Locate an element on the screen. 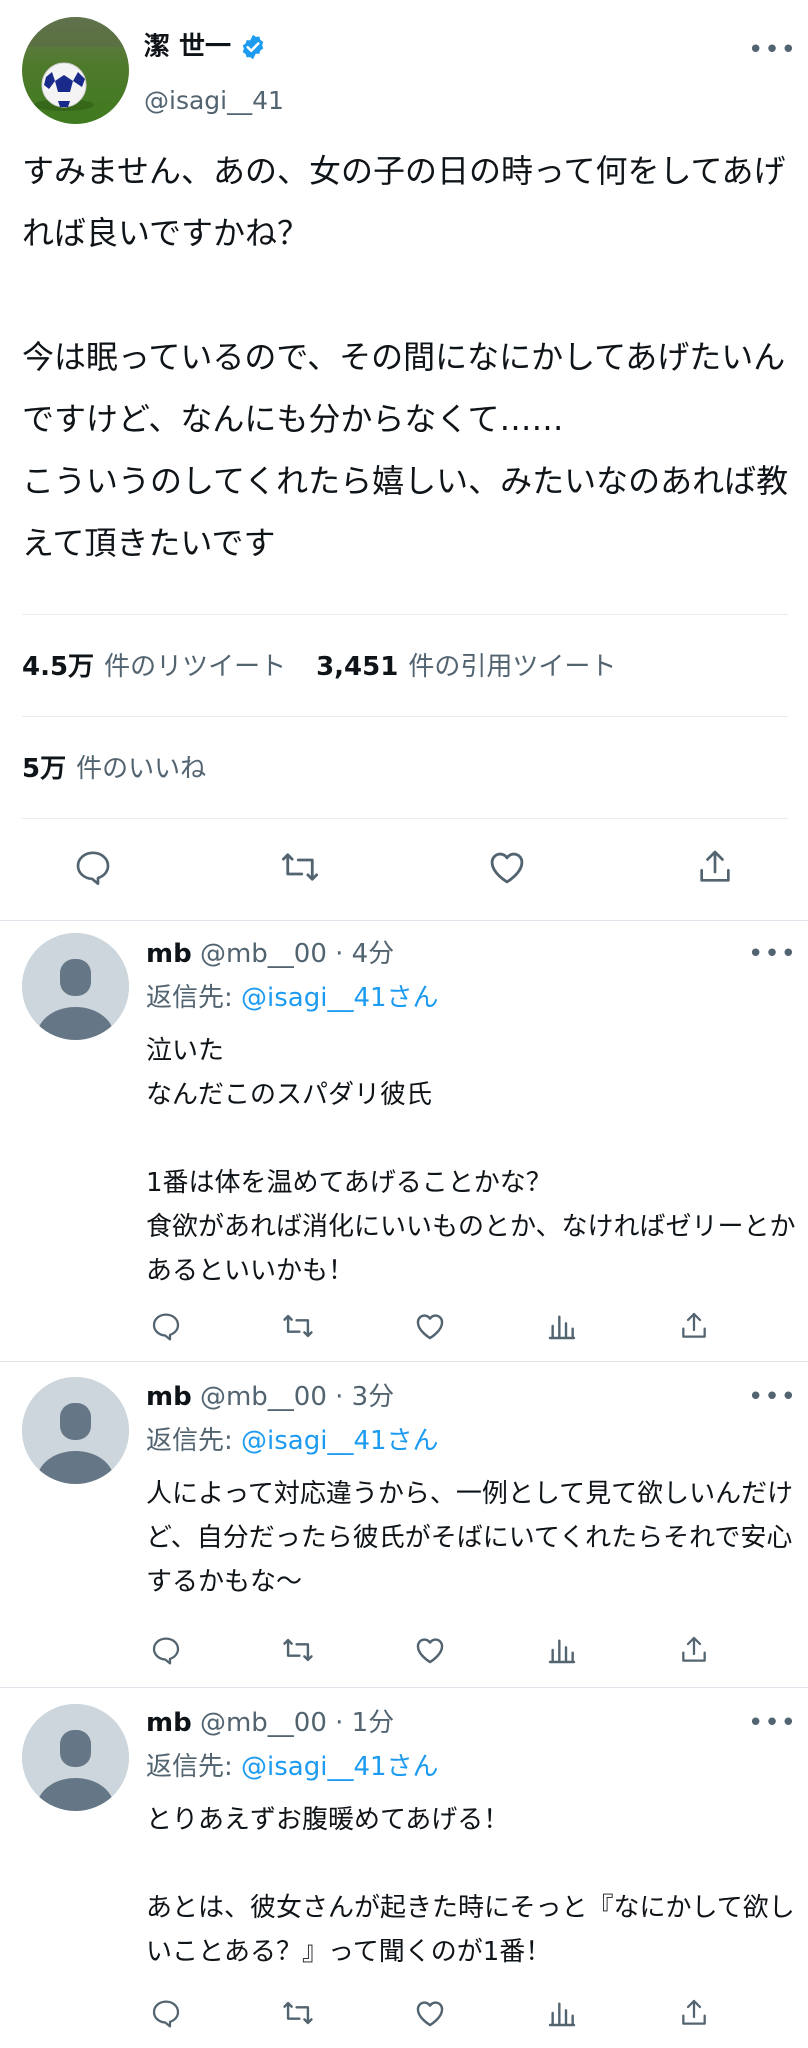 Image resolution: width=808 pixels, height=2048 pixels. retweets-label: 件のリツイート is located at coordinates (195, 667).